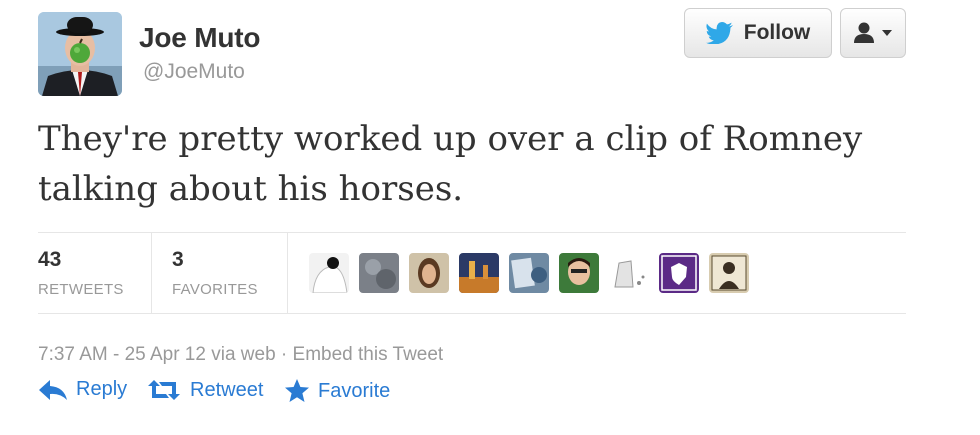 This screenshot has height=435, width=980. Describe the element at coordinates (164, 390) in the screenshot. I see `retweet-icon` at that location.